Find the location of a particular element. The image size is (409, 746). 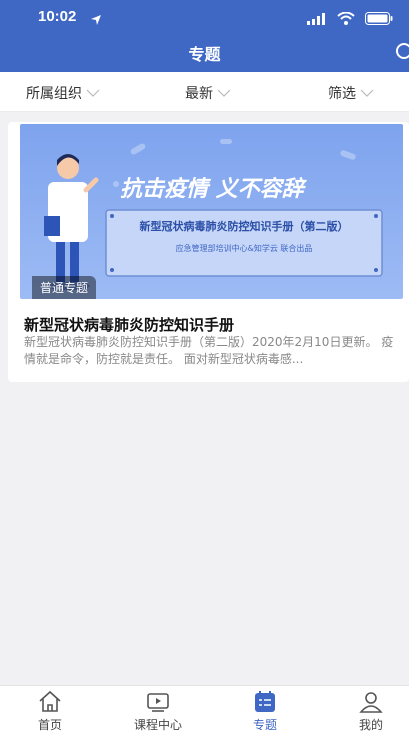

filter-latest: 最新 is located at coordinates (208, 93).